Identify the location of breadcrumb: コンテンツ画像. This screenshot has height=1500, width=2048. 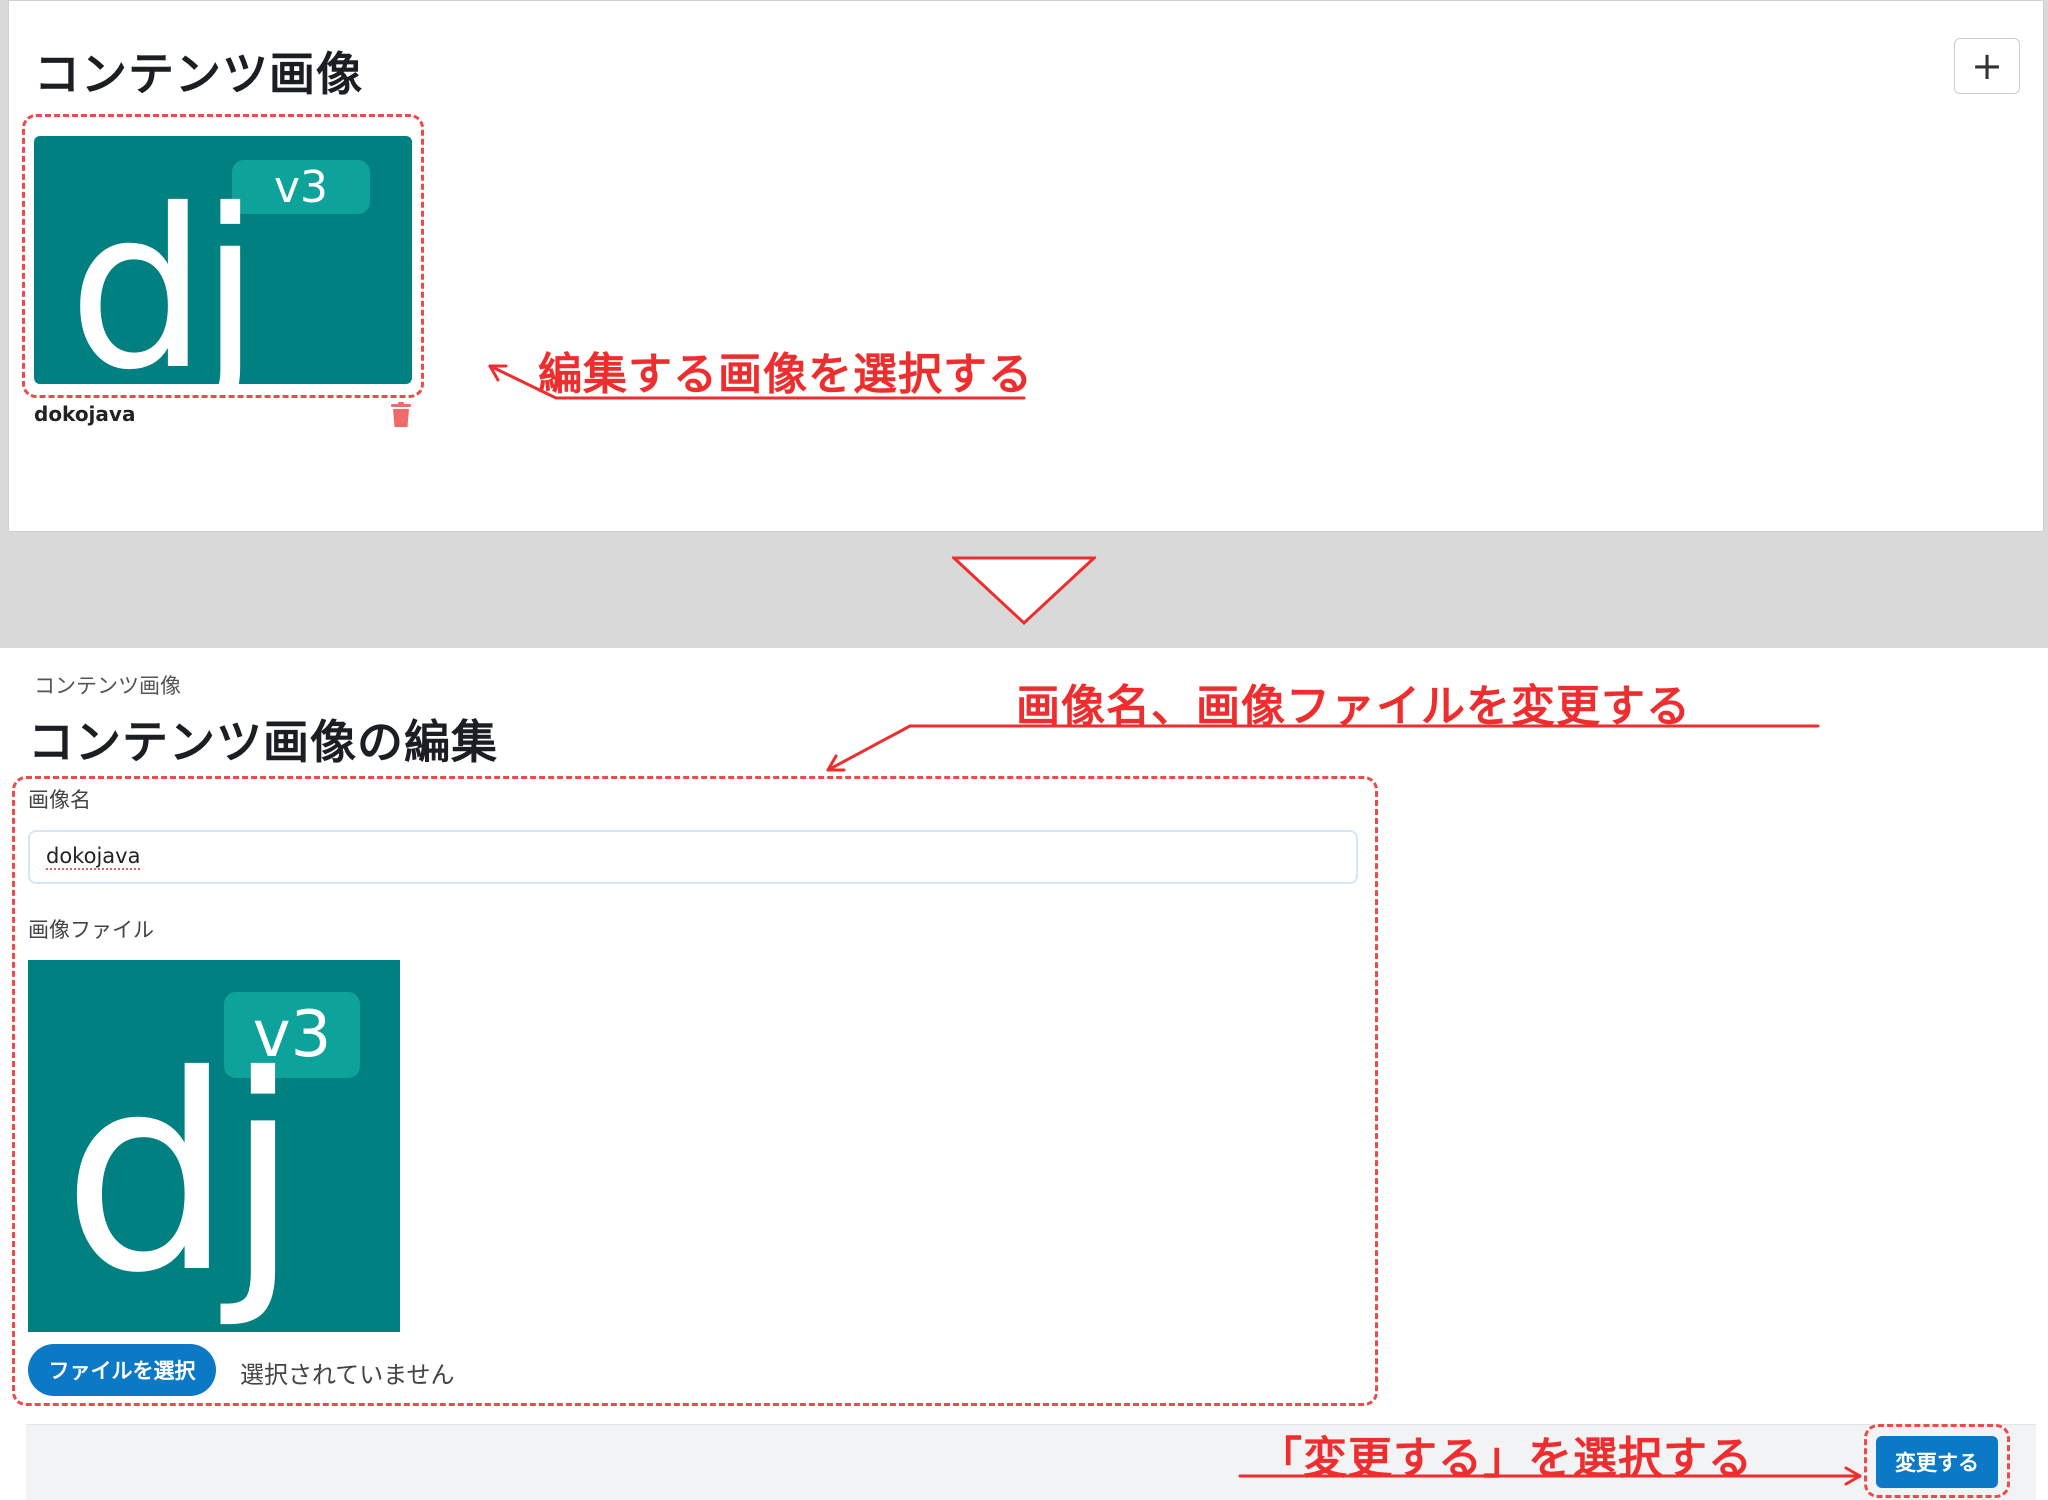
(107, 685).